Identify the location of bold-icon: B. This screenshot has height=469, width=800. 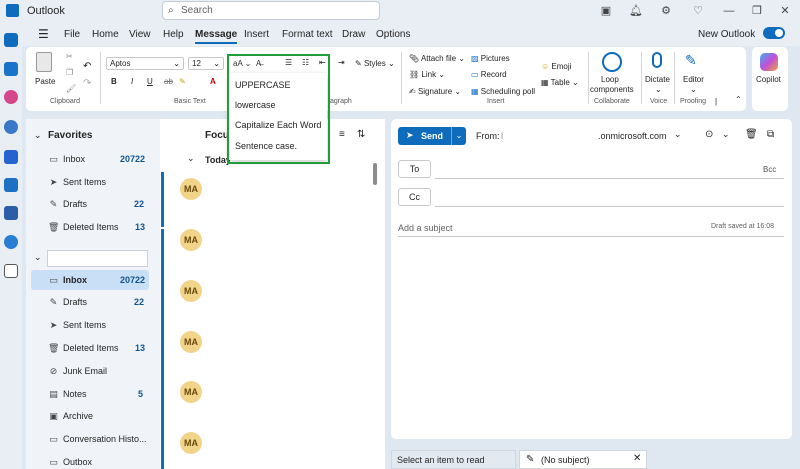
(114, 81).